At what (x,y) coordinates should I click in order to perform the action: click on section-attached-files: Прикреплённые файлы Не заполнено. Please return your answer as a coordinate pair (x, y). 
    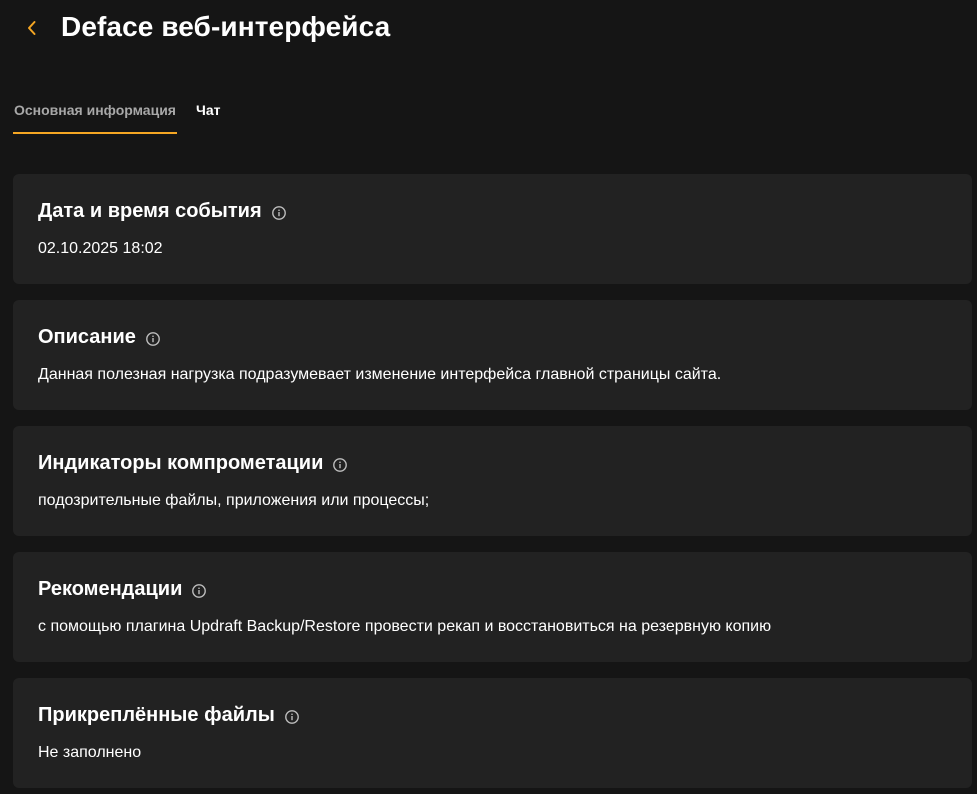
    Looking at the image, I should click on (492, 733).